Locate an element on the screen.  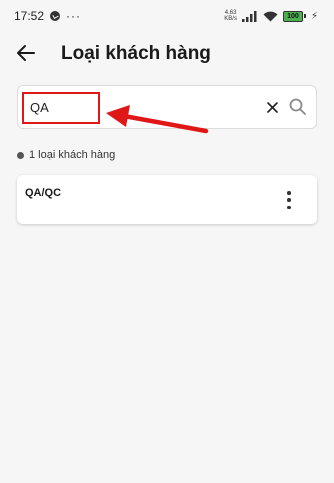
clear-search-button is located at coordinates (272, 107).